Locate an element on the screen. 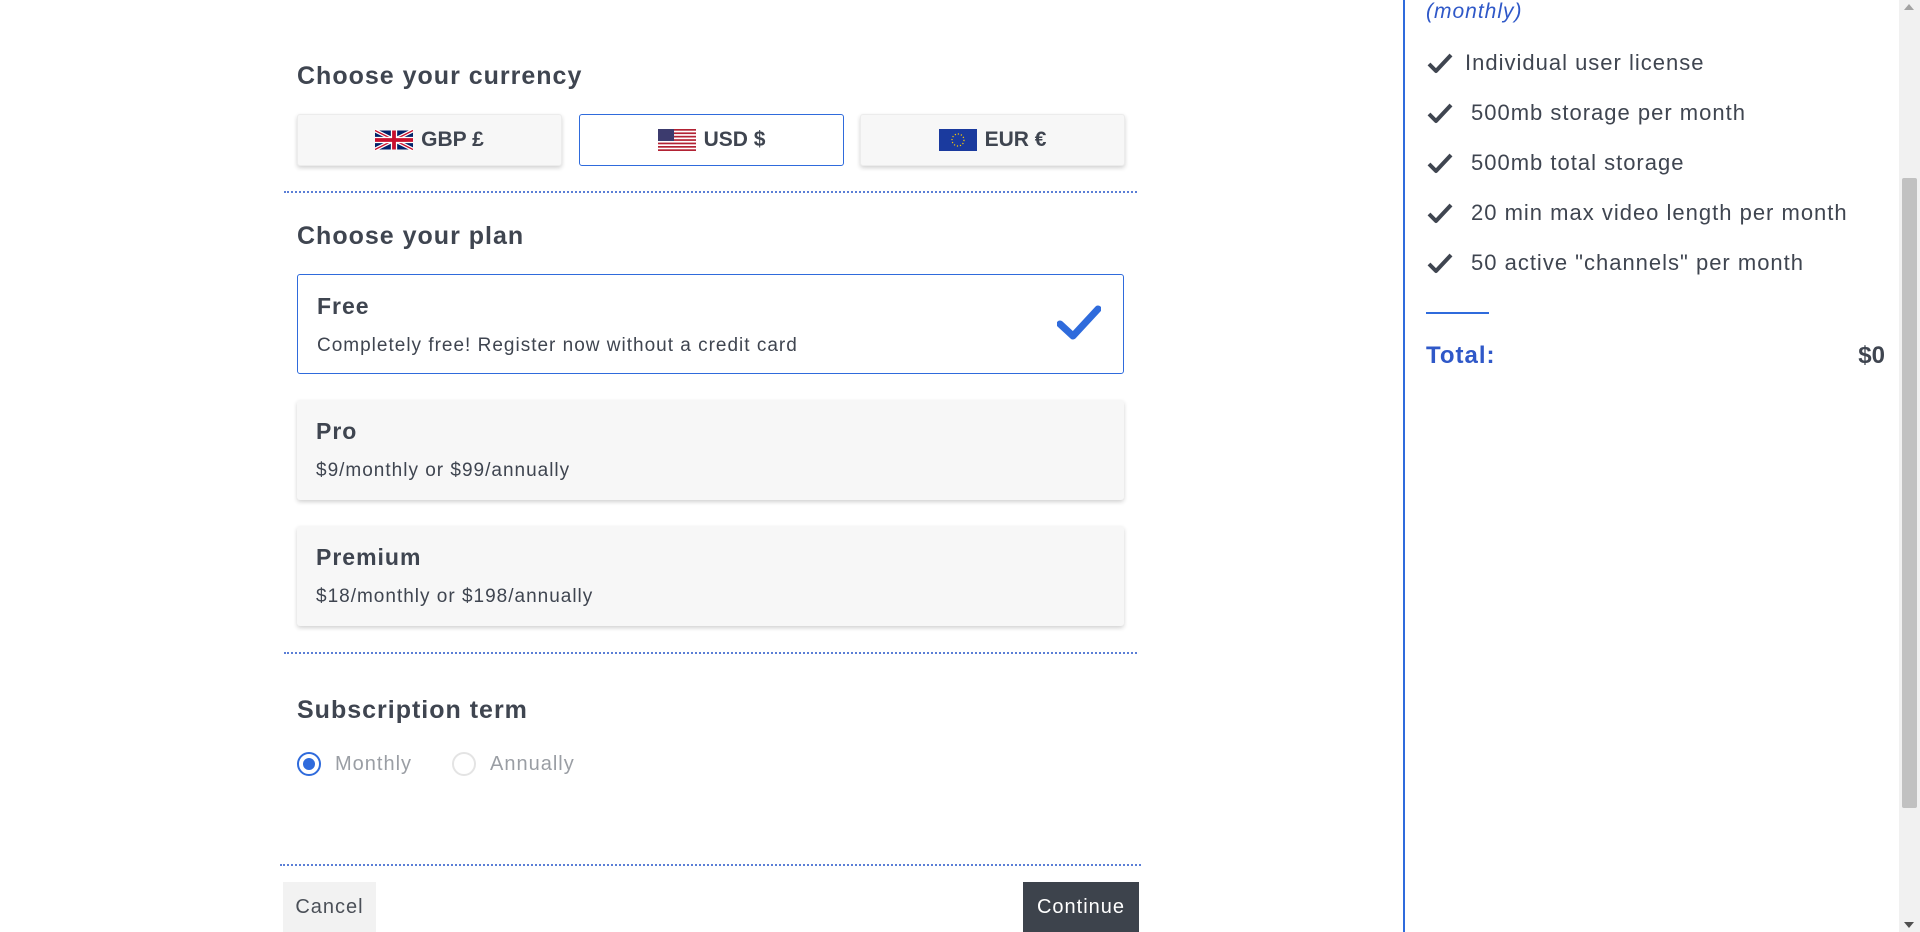  feature-label: 20 min max video length per month is located at coordinates (1659, 212).